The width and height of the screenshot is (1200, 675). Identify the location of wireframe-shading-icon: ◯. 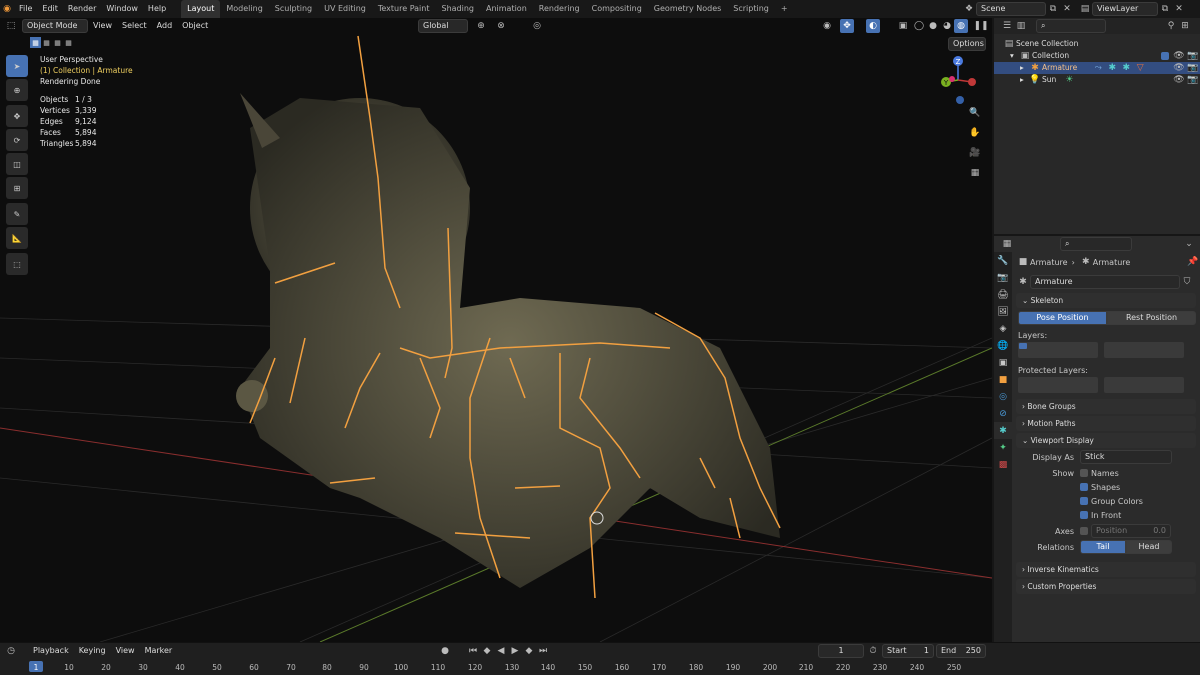
(919, 26).